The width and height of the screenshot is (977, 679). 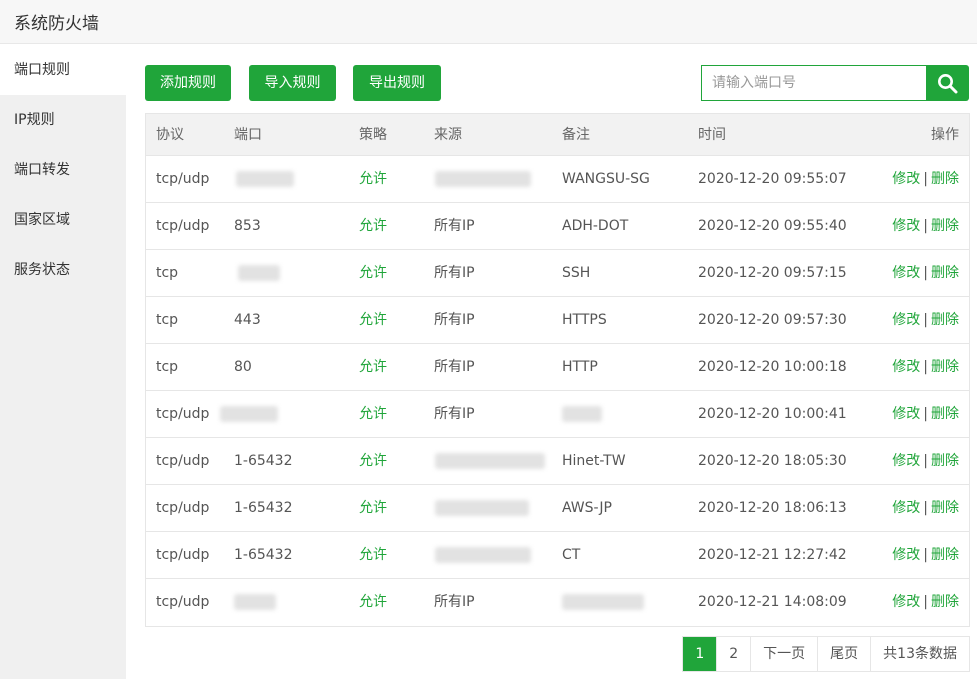 What do you see at coordinates (292, 83) in the screenshot?
I see `import-rules-button: 导入规则` at bounding box center [292, 83].